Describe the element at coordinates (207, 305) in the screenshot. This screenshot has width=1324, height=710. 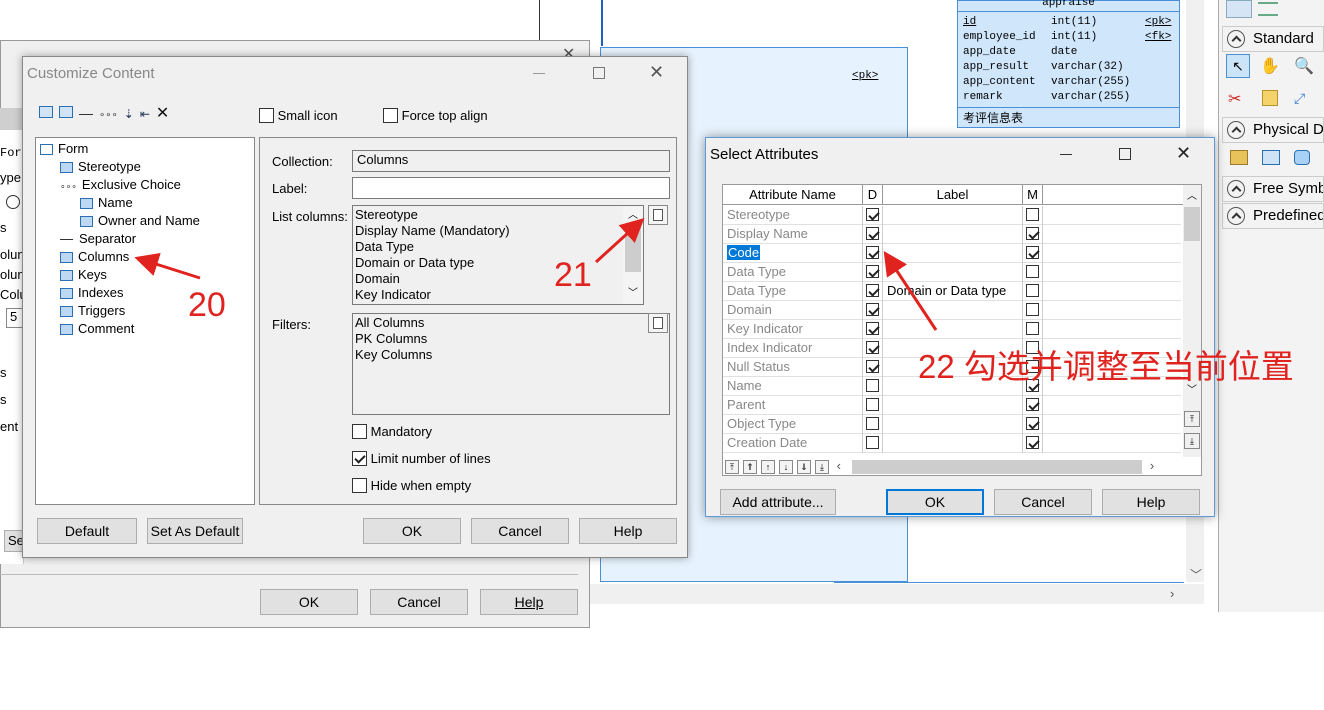
I see `annotation-20: 20` at that location.